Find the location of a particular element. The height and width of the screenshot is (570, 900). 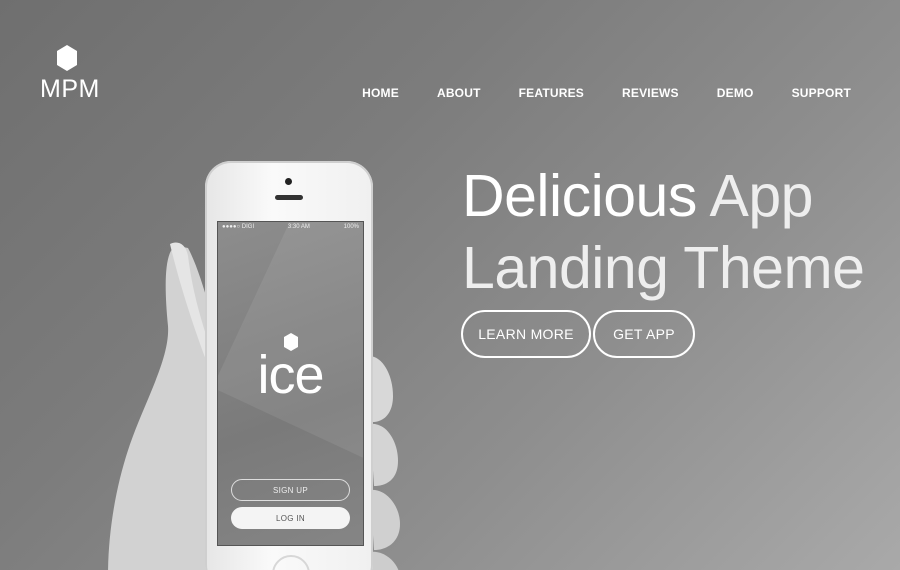

sign-up-button: SIGN UP is located at coordinates (290, 490).